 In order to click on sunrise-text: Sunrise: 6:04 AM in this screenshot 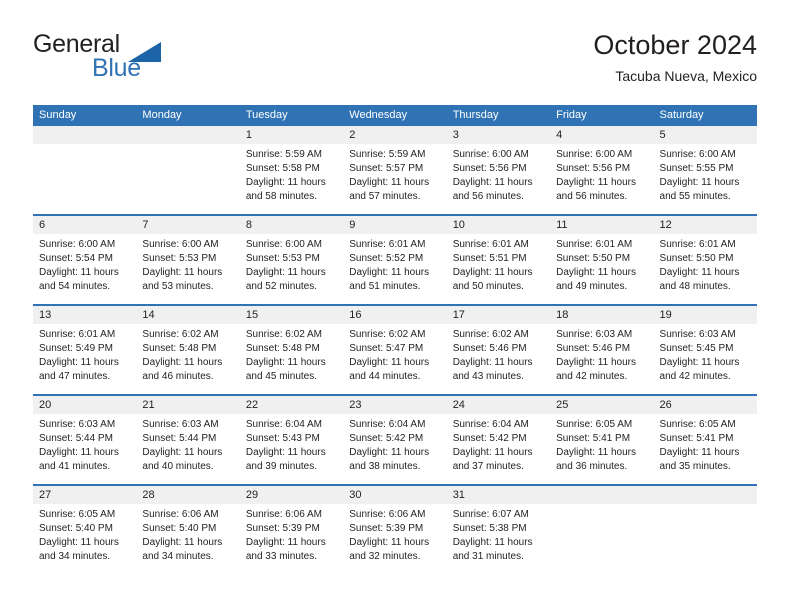, I will do `click(387, 424)`.